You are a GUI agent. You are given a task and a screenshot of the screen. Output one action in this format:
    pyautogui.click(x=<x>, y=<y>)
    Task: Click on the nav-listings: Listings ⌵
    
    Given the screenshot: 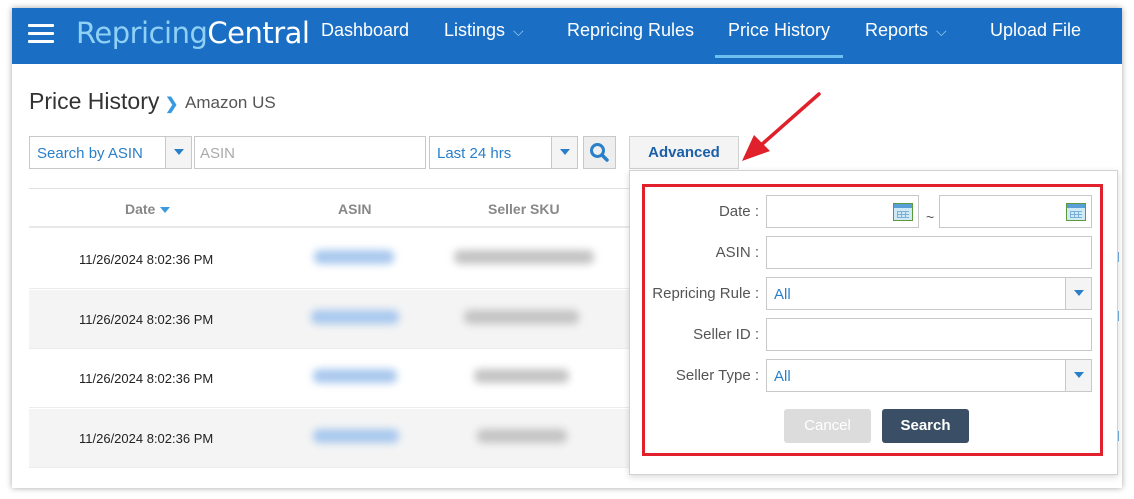 What is the action you would take?
    pyautogui.click(x=484, y=39)
    